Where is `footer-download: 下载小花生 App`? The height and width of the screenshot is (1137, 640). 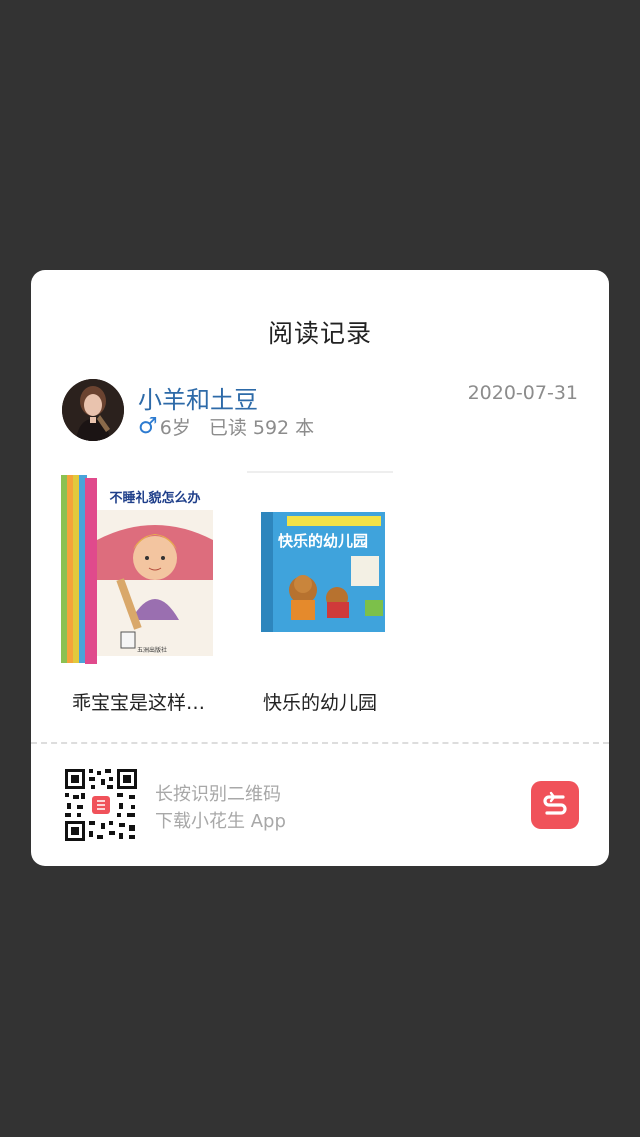 footer-download: 下载小花生 App is located at coordinates (220, 821).